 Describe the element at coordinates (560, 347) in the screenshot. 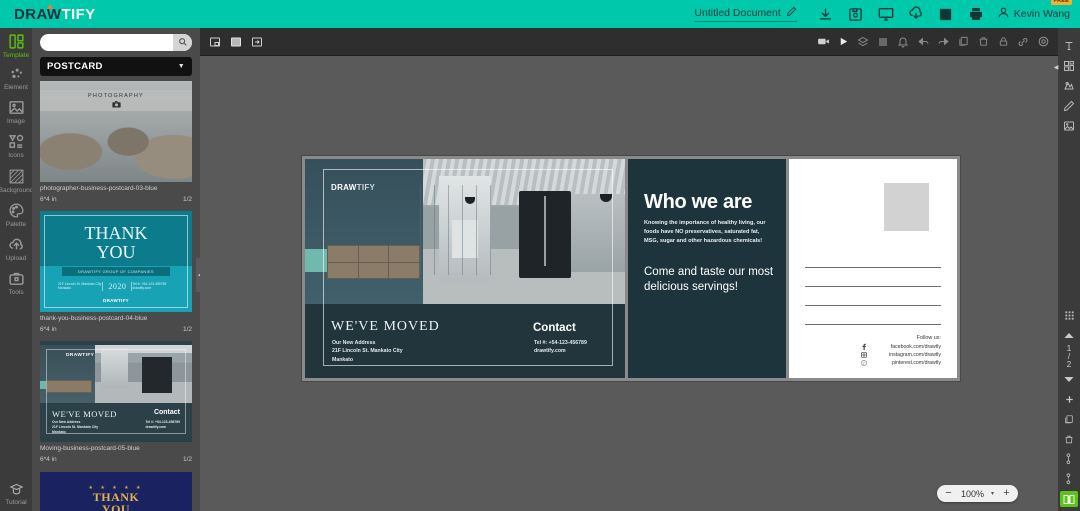

I see `card-contact-block: Tel #: +54-123-456789 drawtify.com` at that location.